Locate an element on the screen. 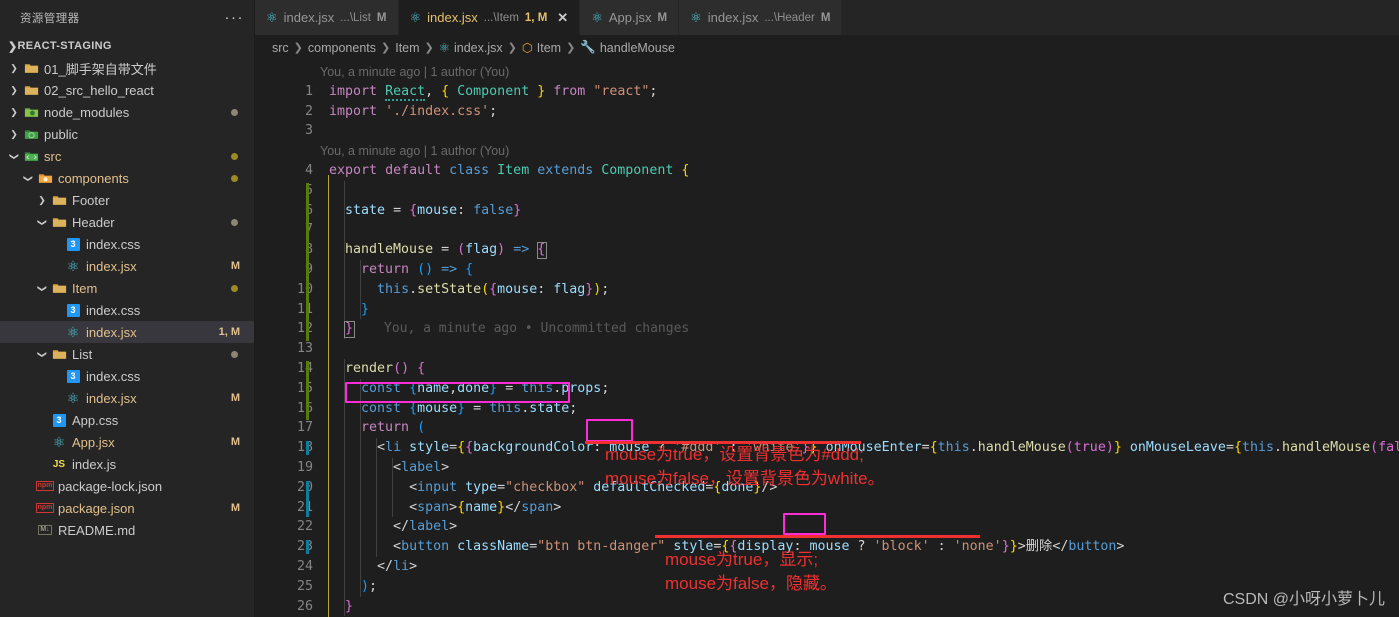 This screenshot has width=1399, height=617. folder-components-icon is located at coordinates (45, 178).